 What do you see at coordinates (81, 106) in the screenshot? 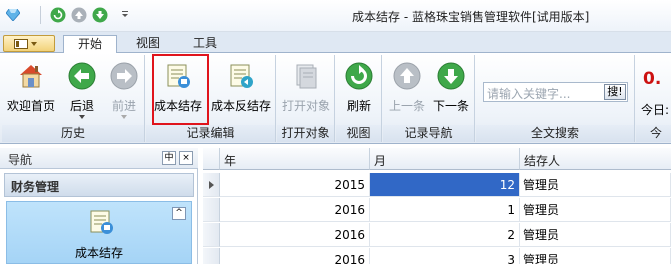
I see `back-label: 后退` at bounding box center [81, 106].